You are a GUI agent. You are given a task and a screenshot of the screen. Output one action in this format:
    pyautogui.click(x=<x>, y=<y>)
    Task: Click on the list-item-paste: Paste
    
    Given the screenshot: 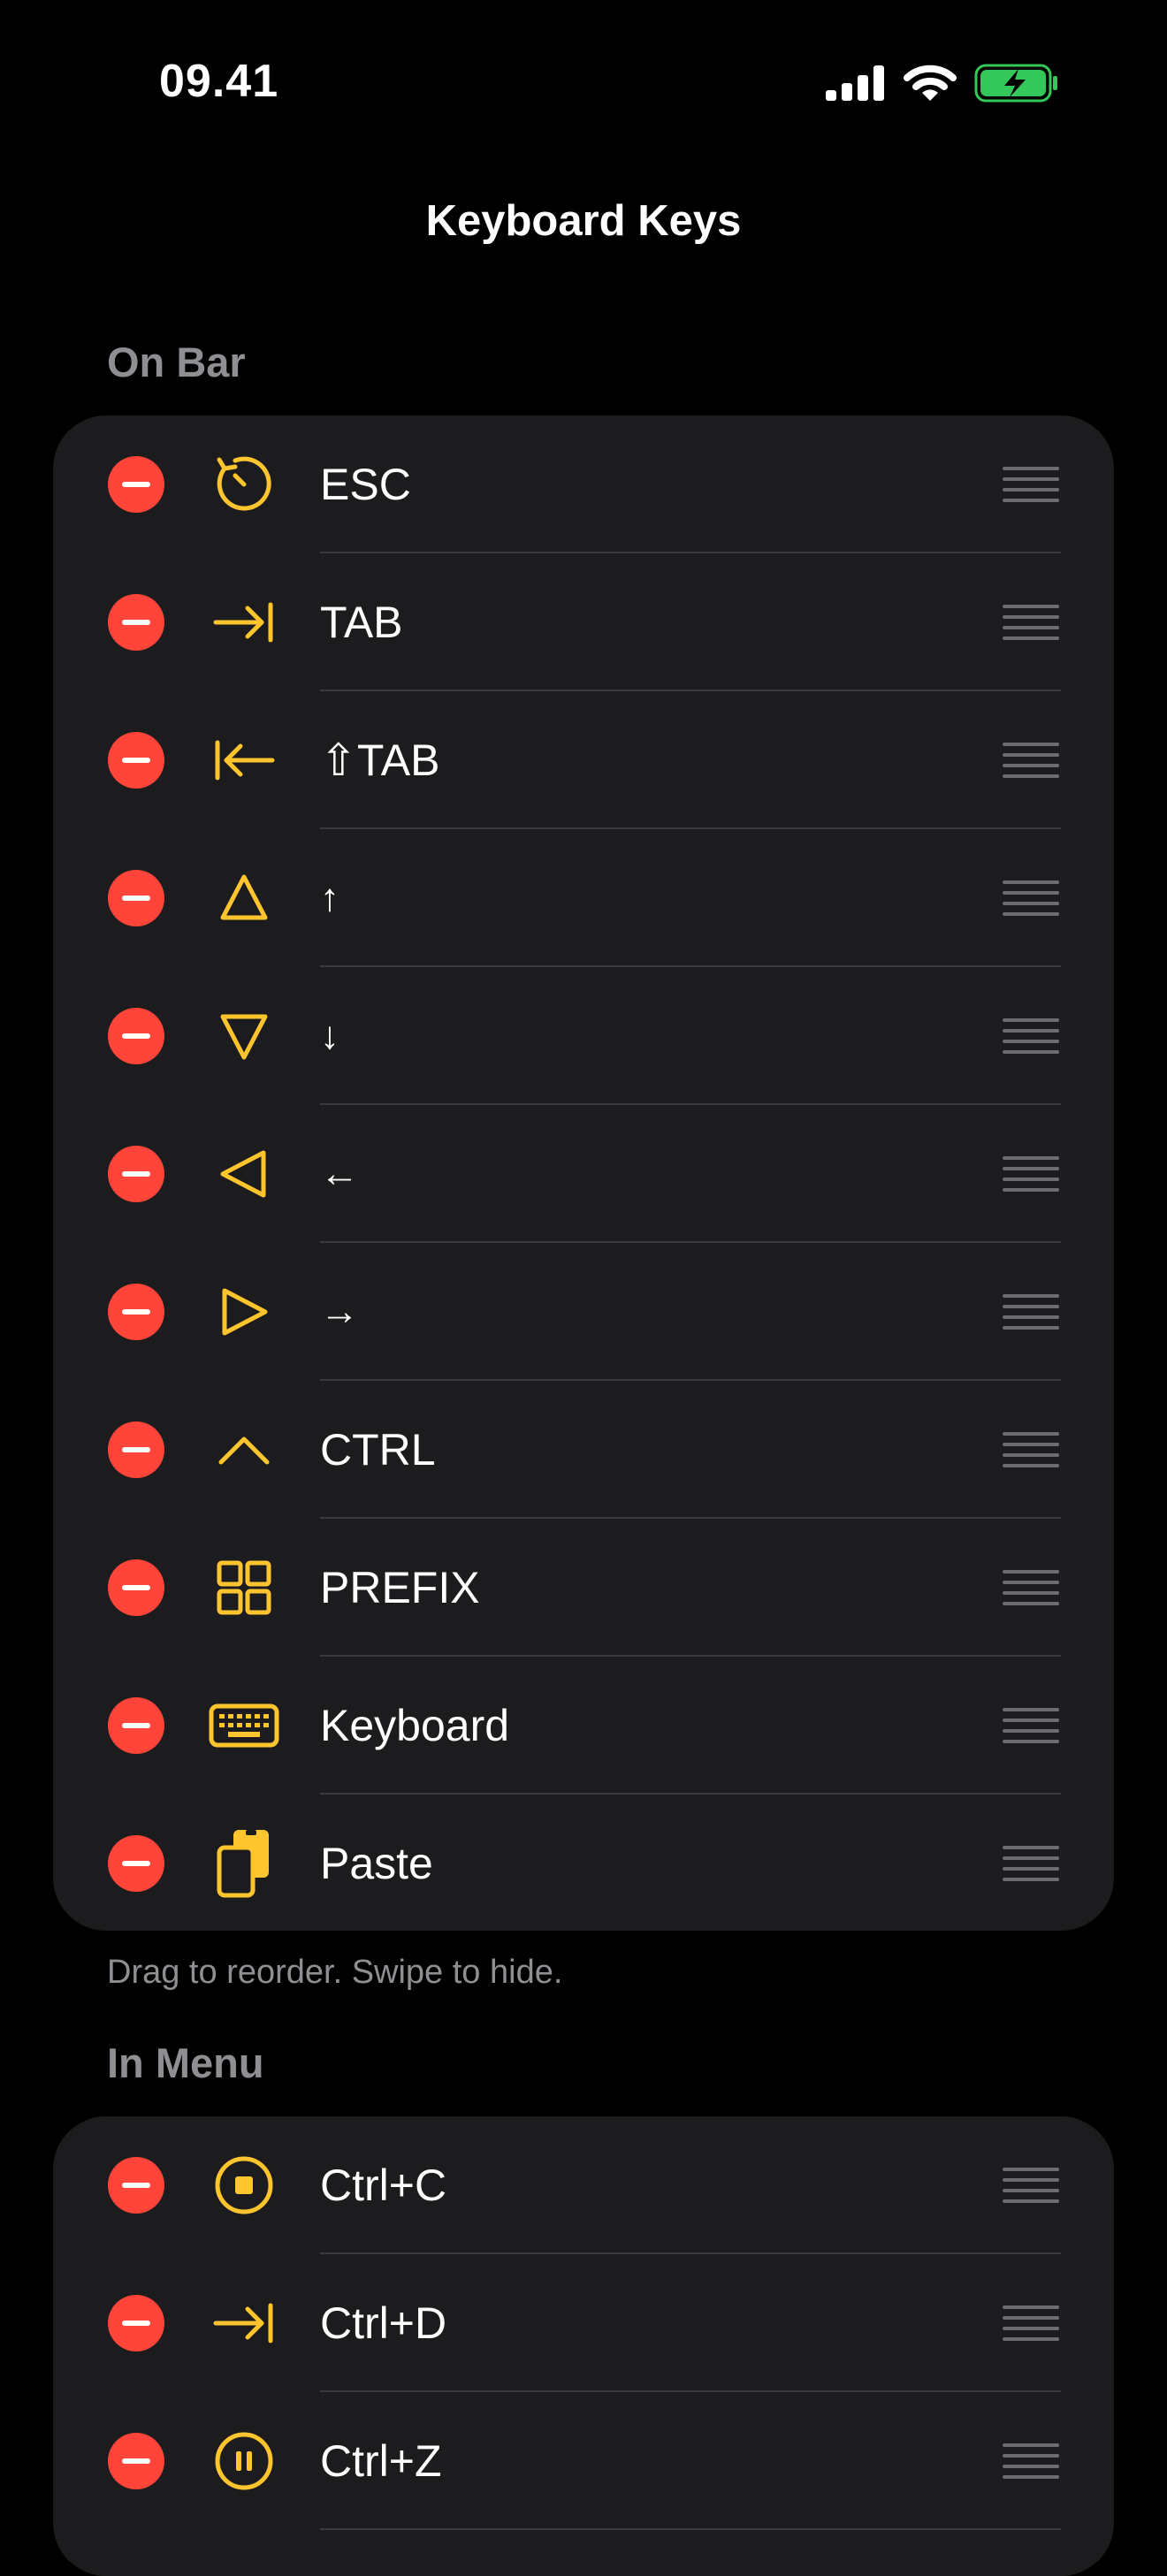 What is the action you would take?
    pyautogui.click(x=583, y=1863)
    